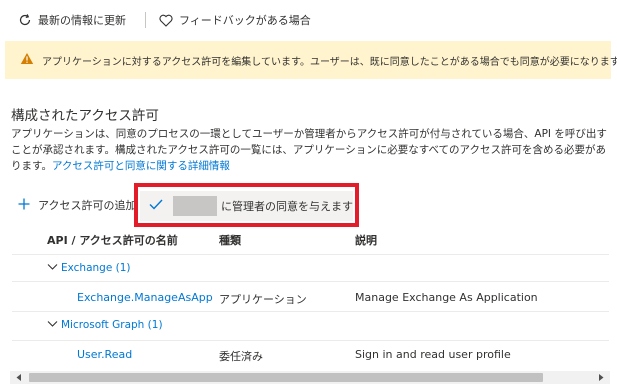 Image resolution: width=617 pixels, height=390 pixels. What do you see at coordinates (19, 377) in the screenshot?
I see `arrow-left-icon` at bounding box center [19, 377].